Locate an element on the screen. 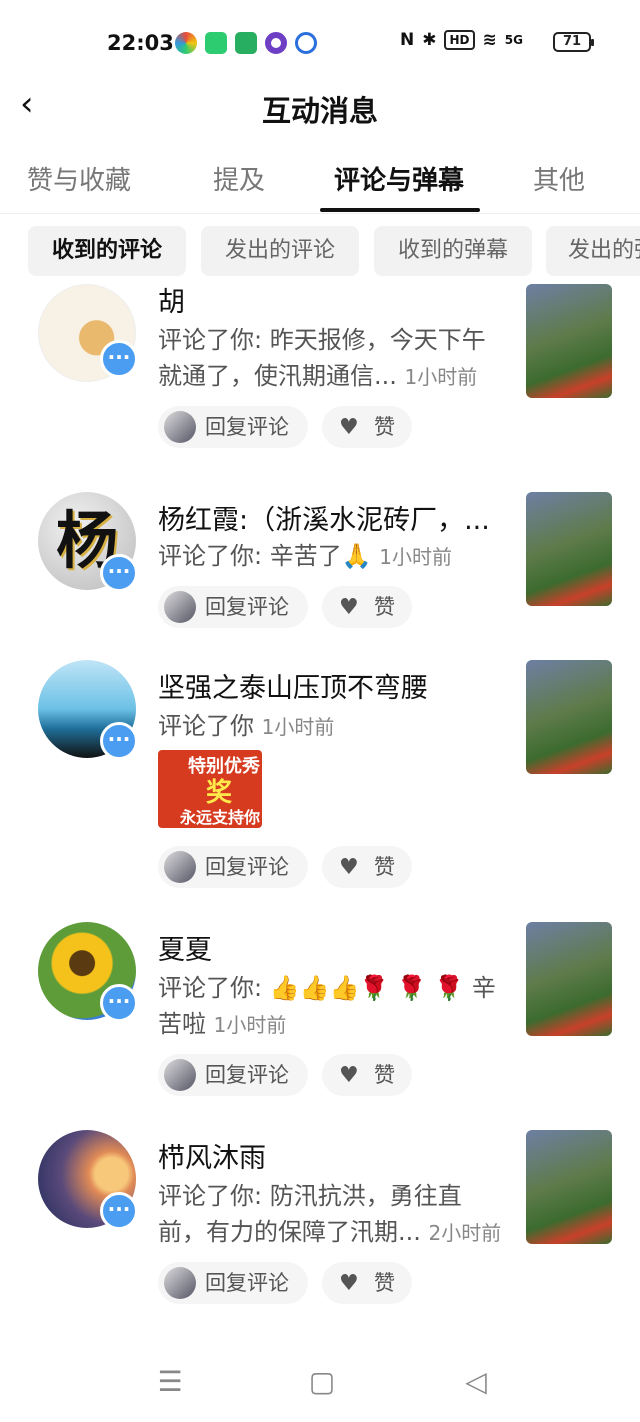 The height and width of the screenshot is (1422, 640). bluetooth-icon: ✱ is located at coordinates (429, 40).